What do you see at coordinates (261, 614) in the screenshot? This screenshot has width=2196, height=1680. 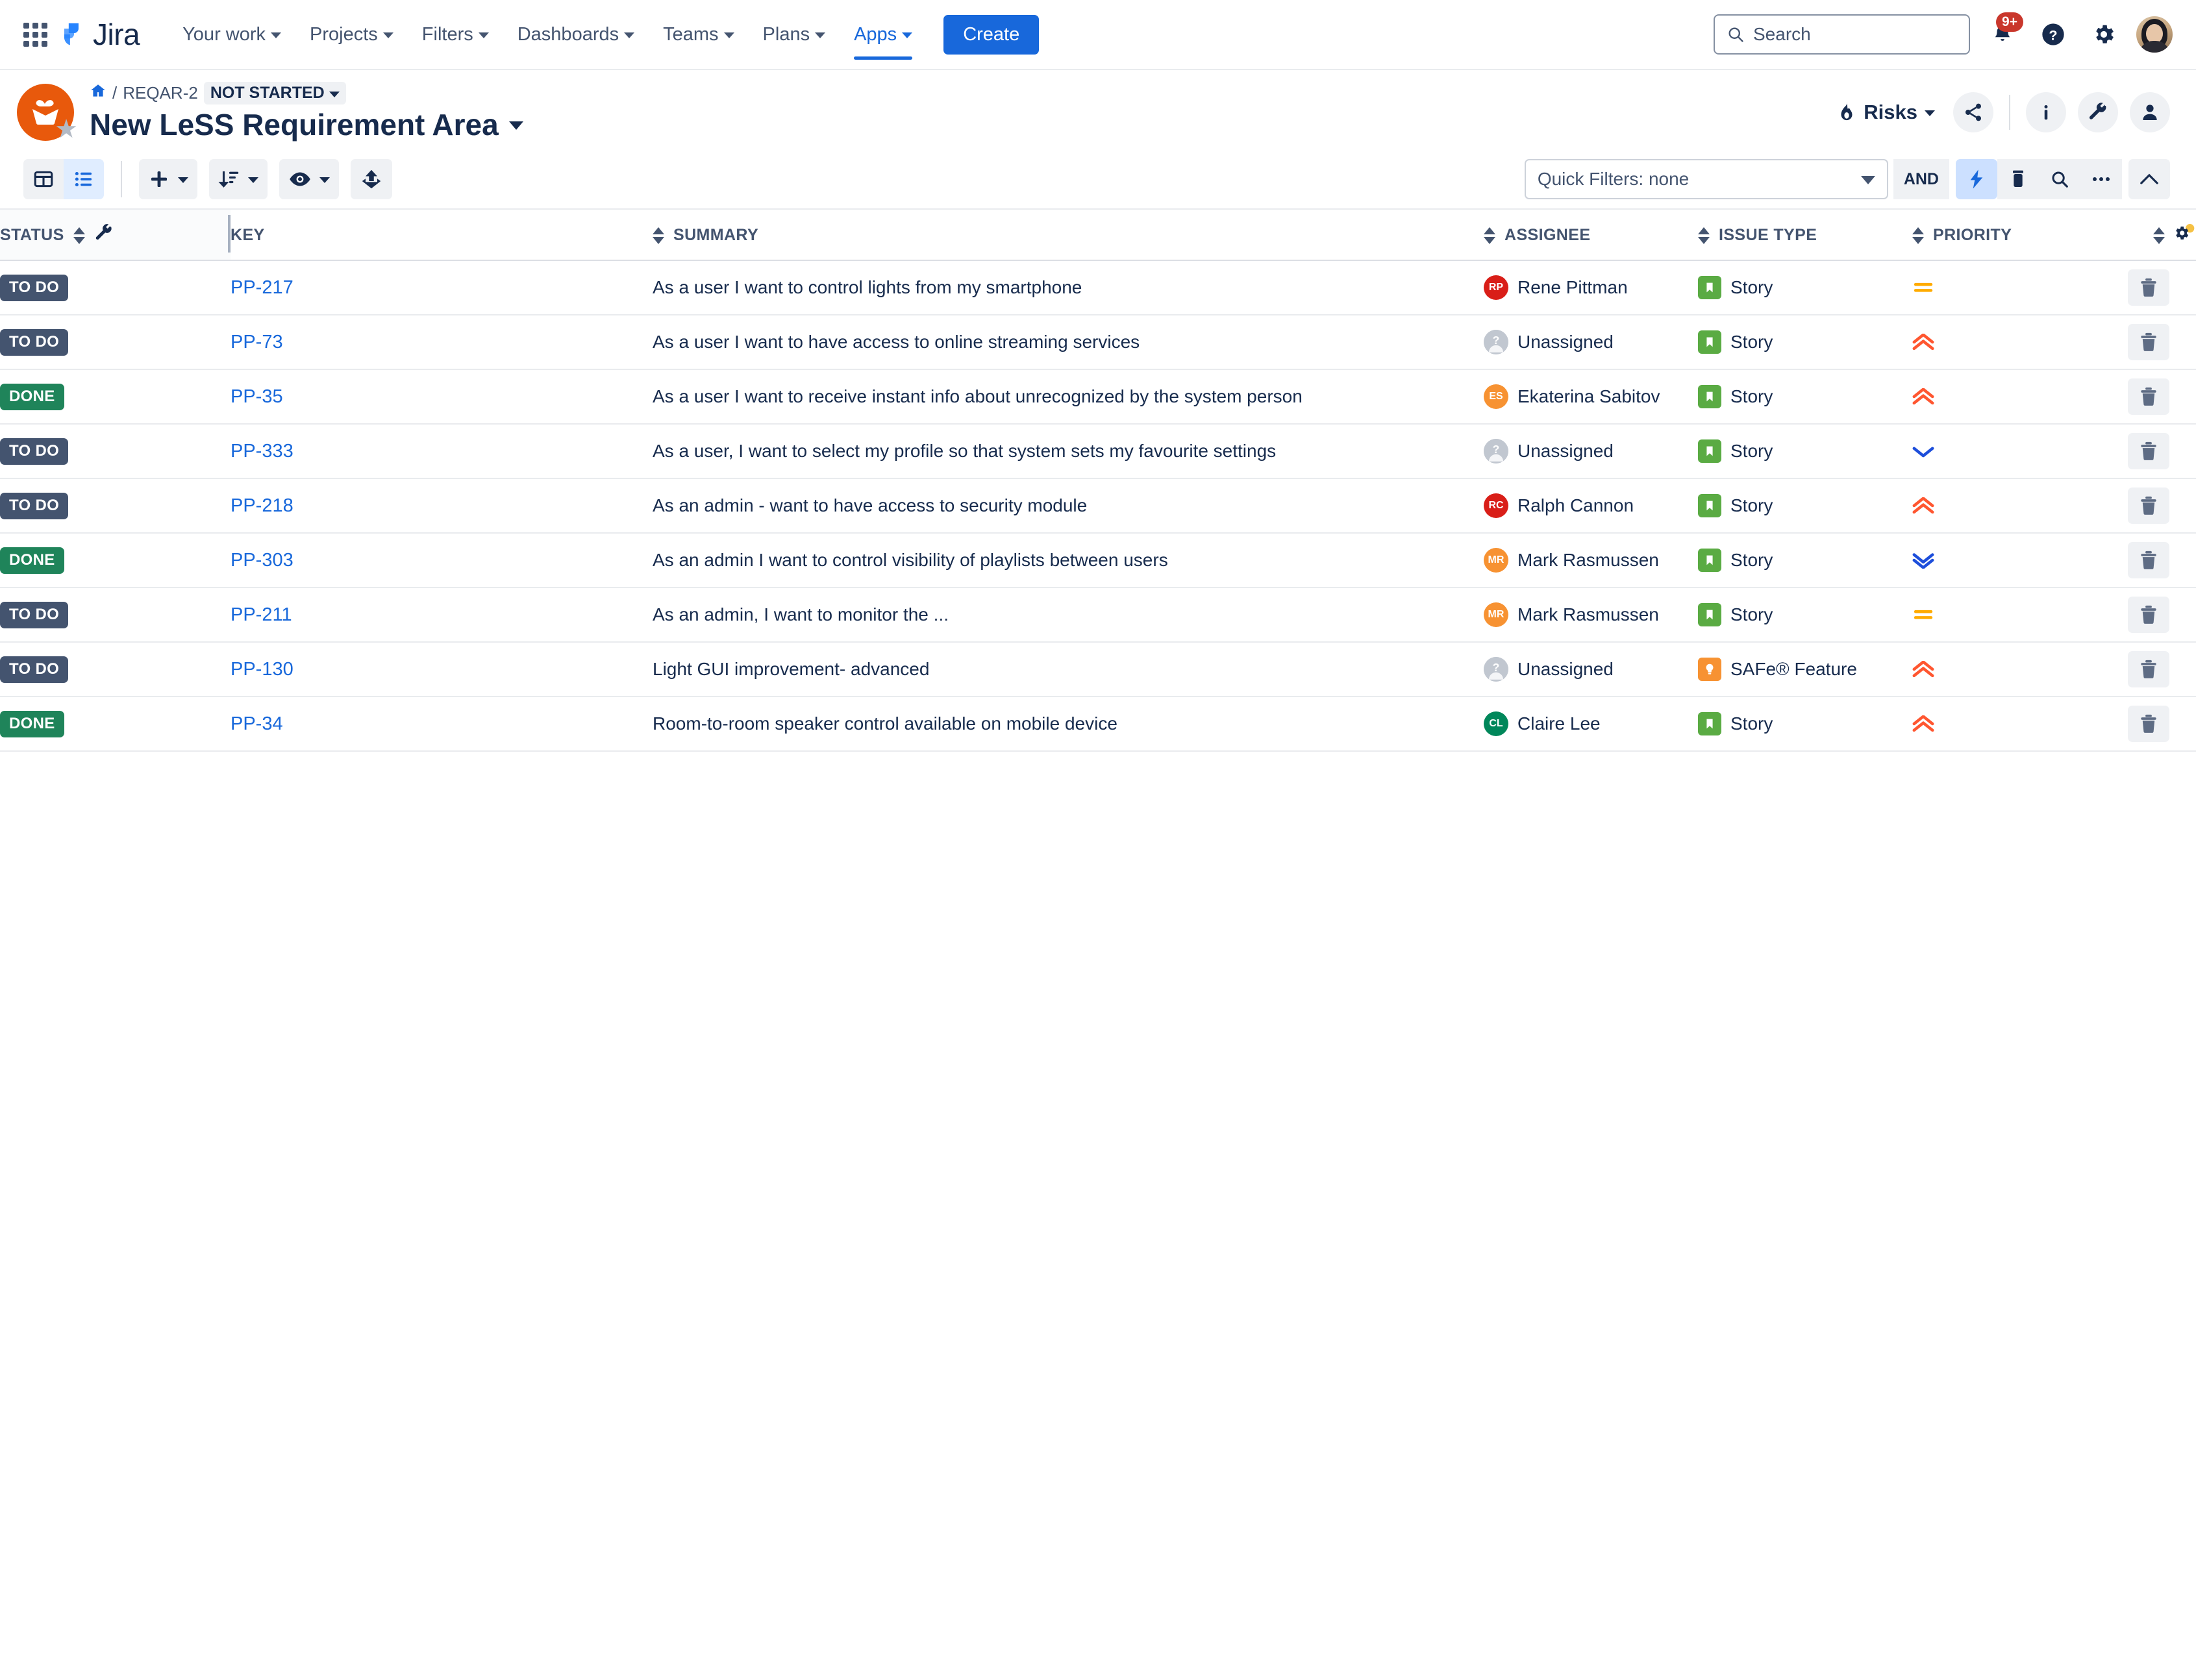 I see `issue-key-link: PP-211` at bounding box center [261, 614].